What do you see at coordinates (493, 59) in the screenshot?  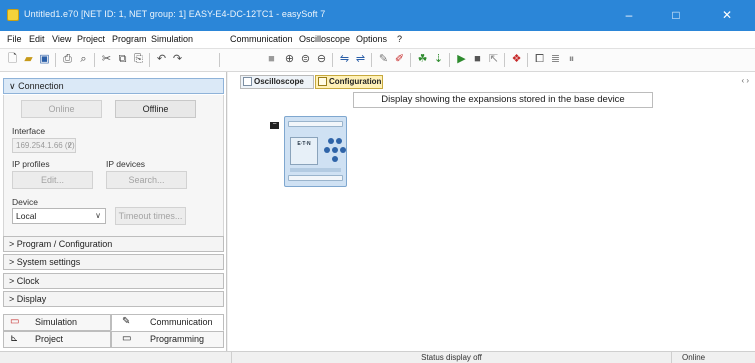 I see `pause-icon: ⇱` at bounding box center [493, 59].